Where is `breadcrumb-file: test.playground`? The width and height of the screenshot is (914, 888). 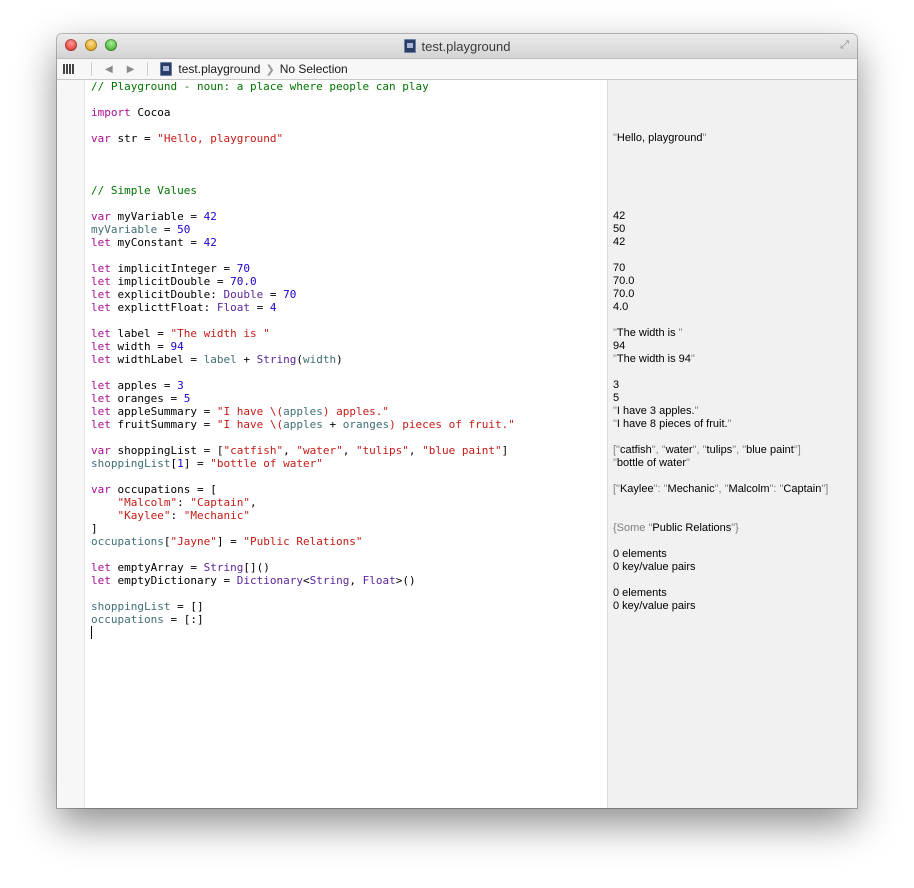 breadcrumb-file: test.playground is located at coordinates (219, 69).